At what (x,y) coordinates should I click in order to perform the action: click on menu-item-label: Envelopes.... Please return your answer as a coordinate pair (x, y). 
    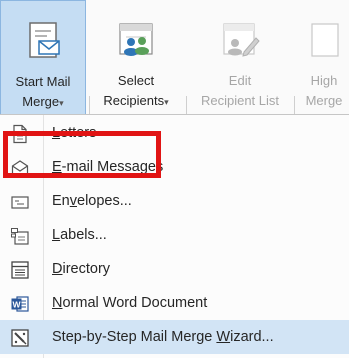
    Looking at the image, I should click on (92, 201).